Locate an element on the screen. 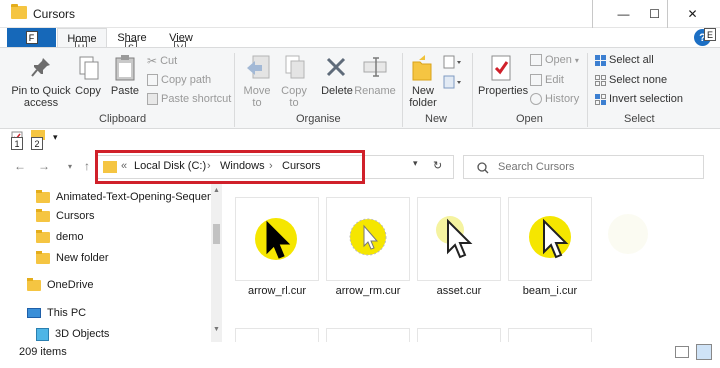 The width and height of the screenshot is (720, 368). file-keytip: F is located at coordinates (31, 37).